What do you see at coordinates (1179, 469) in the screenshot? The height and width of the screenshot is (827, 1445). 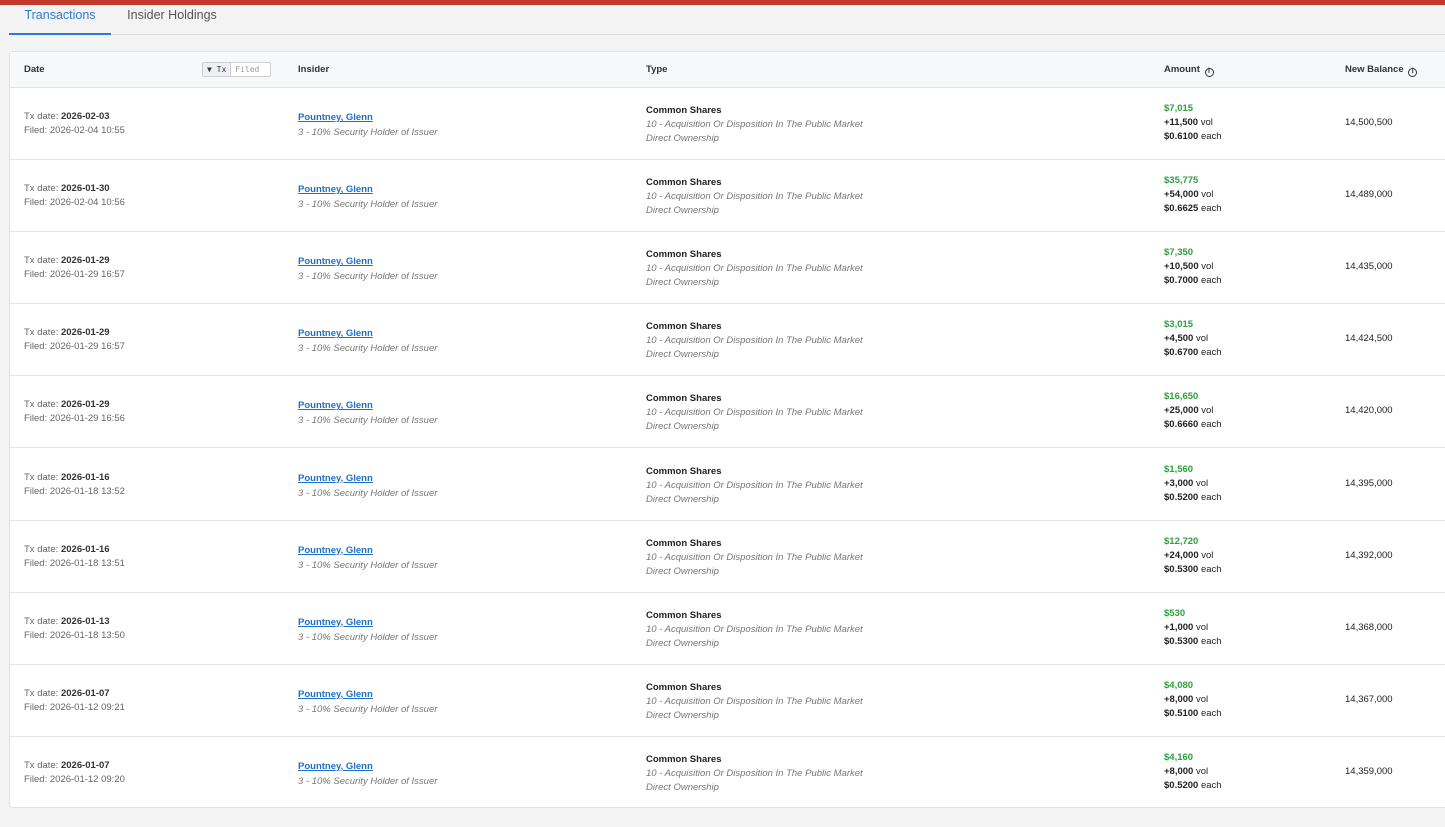 I see `amount-value: $1,560` at bounding box center [1179, 469].